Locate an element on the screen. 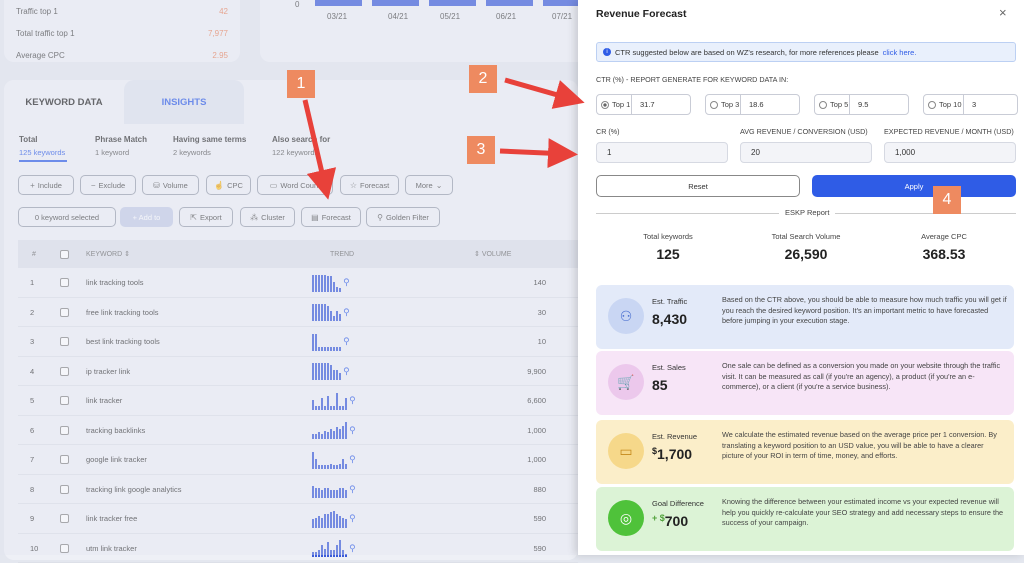  step-badge-1: 1 is located at coordinates (301, 84).